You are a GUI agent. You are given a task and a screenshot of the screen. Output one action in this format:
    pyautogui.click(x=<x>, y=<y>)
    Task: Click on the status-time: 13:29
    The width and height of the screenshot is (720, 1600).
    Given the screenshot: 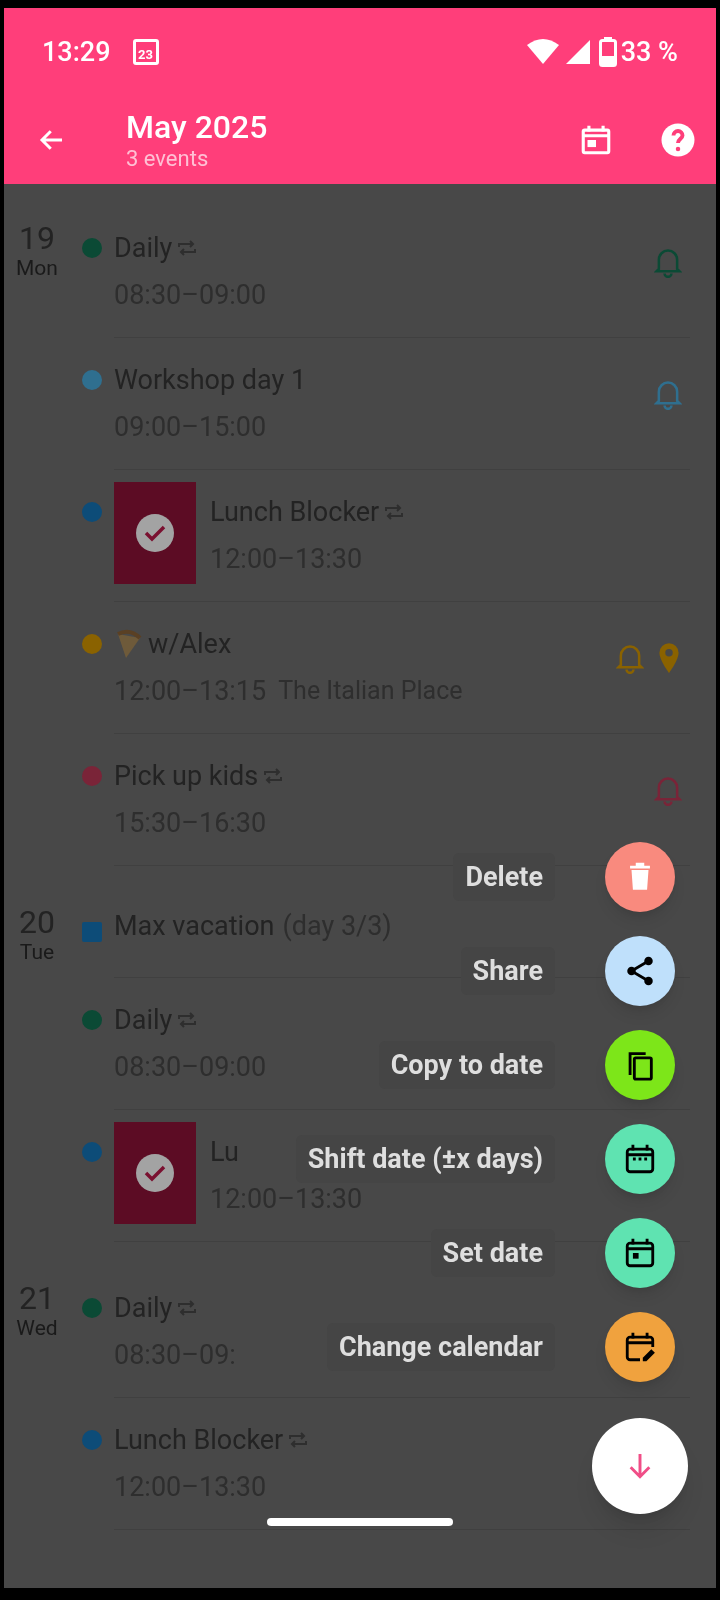 What is the action you would take?
    pyautogui.click(x=76, y=52)
    